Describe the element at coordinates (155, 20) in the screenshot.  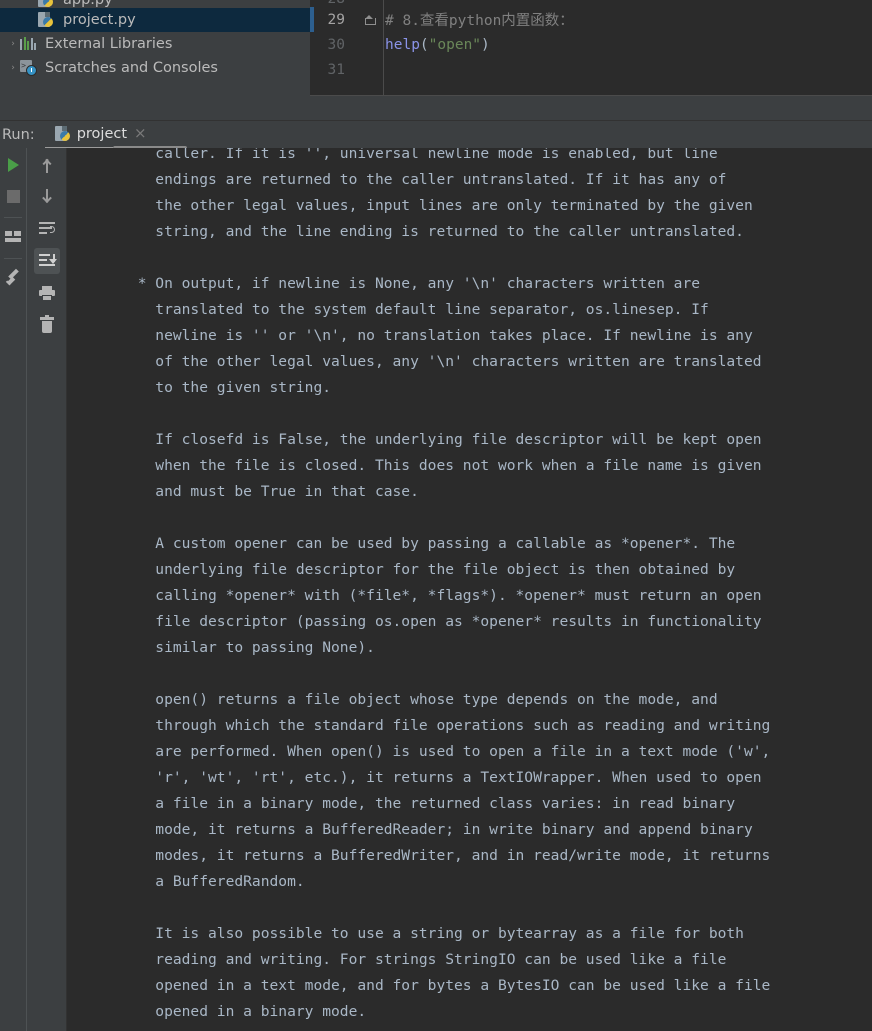
I see `tree-item-project-py: project.py` at that location.